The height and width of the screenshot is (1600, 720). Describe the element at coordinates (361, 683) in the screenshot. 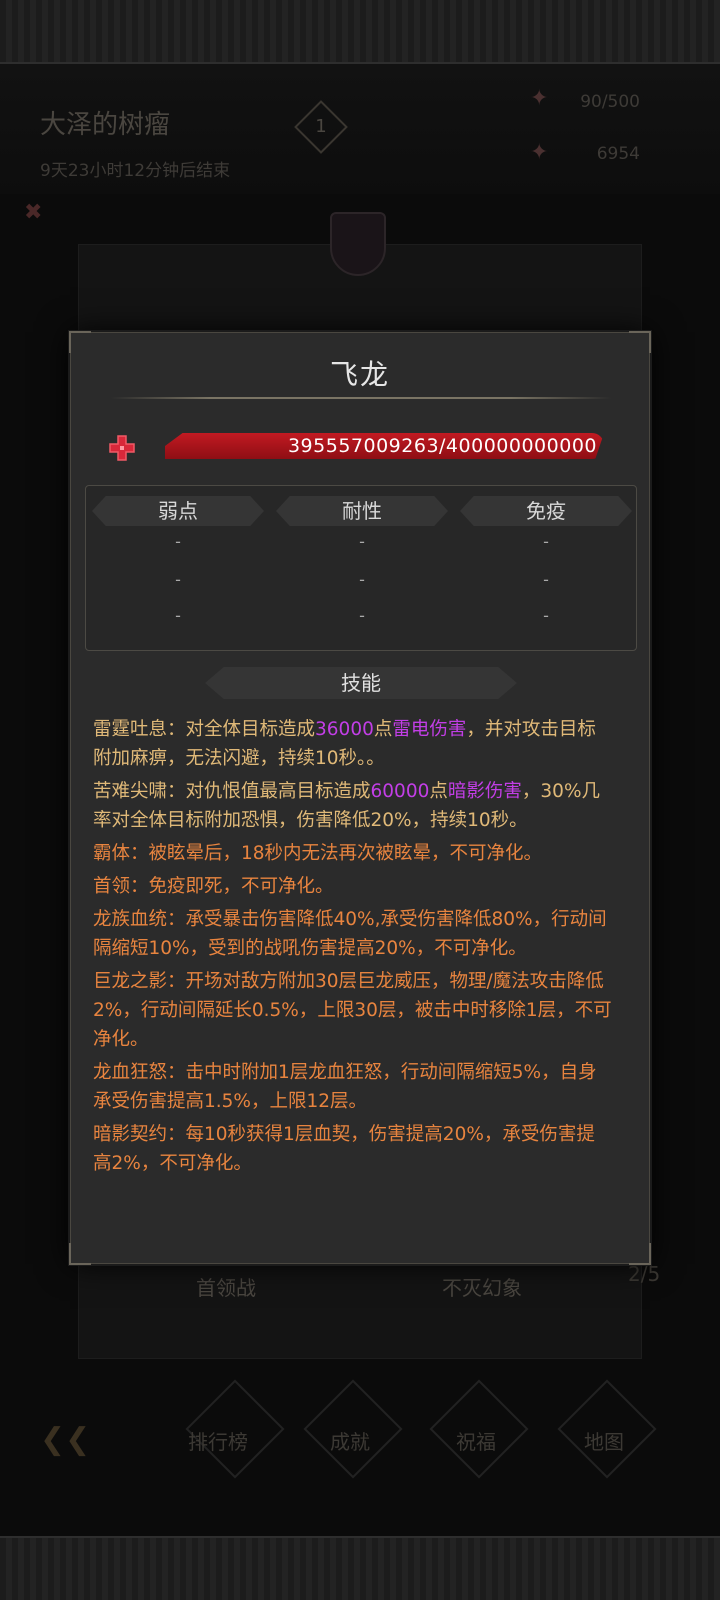

I see `skills-header: 技能` at that location.